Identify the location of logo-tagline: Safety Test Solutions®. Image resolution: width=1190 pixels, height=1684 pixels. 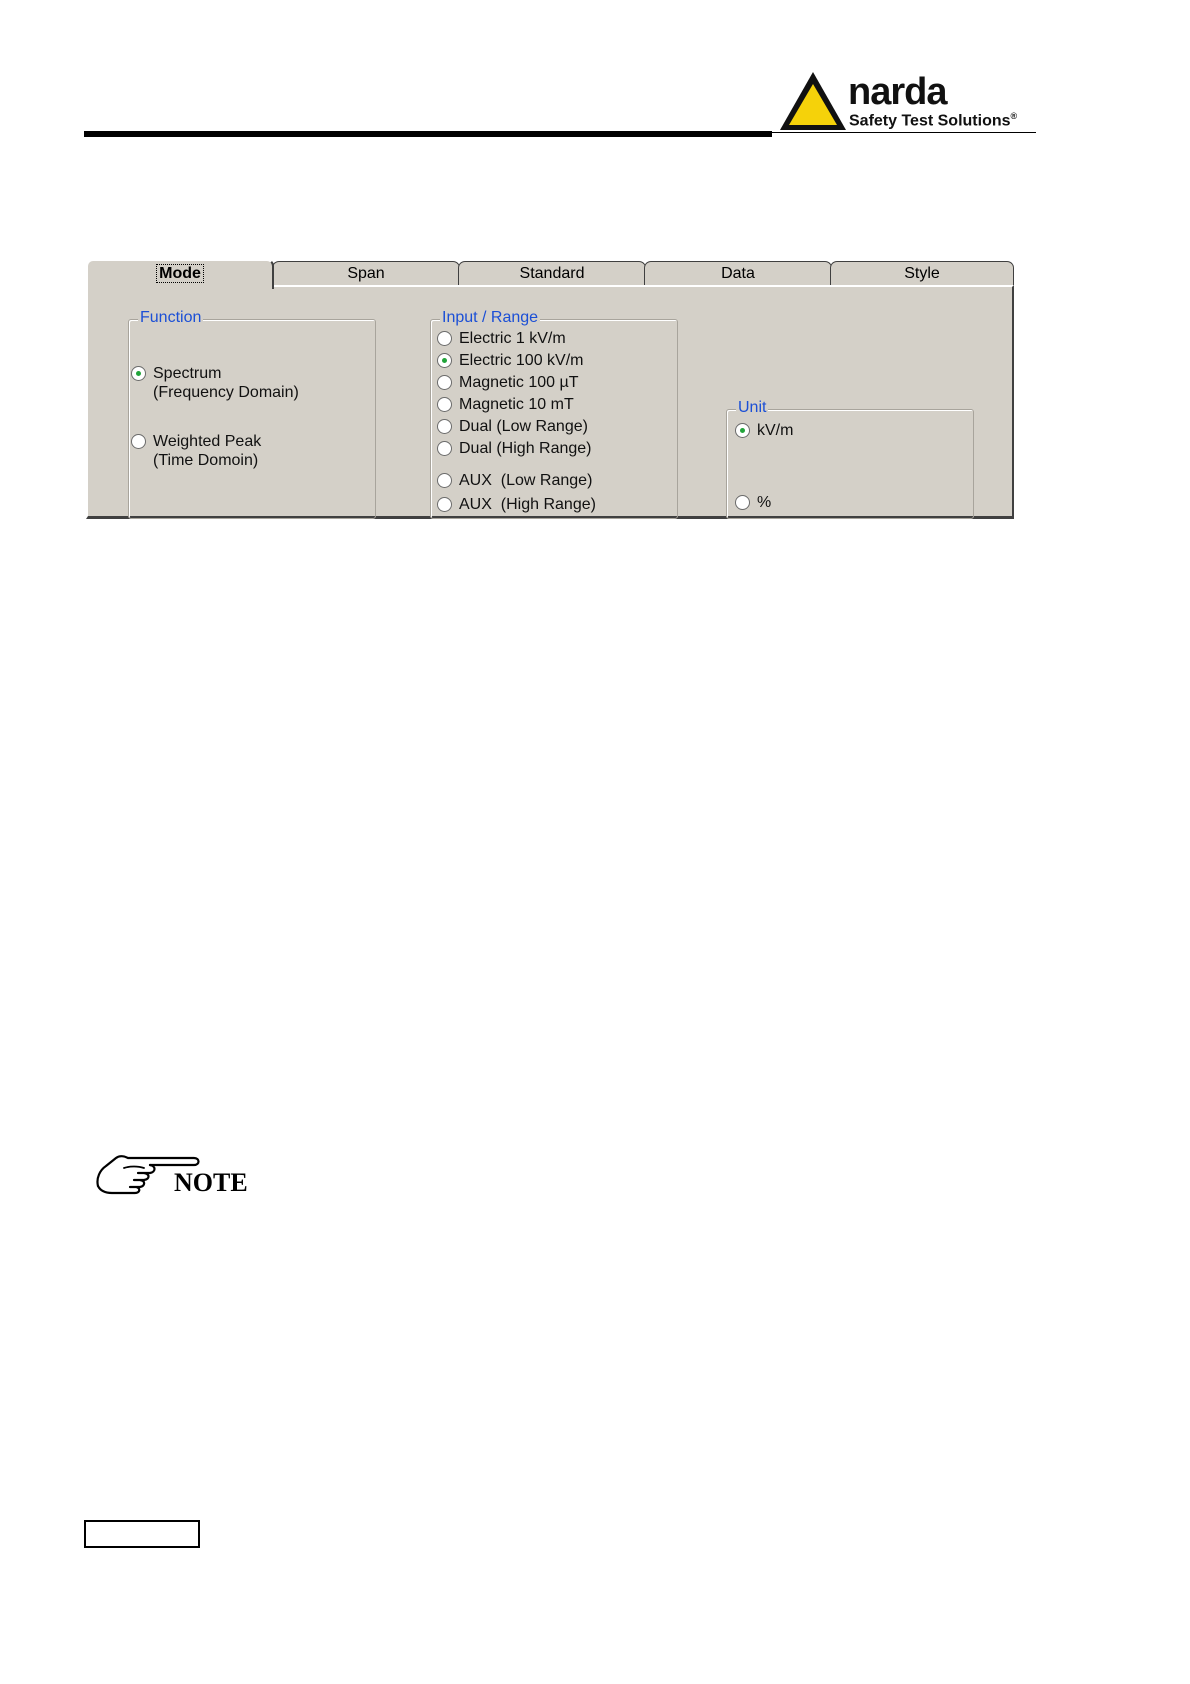
(933, 120).